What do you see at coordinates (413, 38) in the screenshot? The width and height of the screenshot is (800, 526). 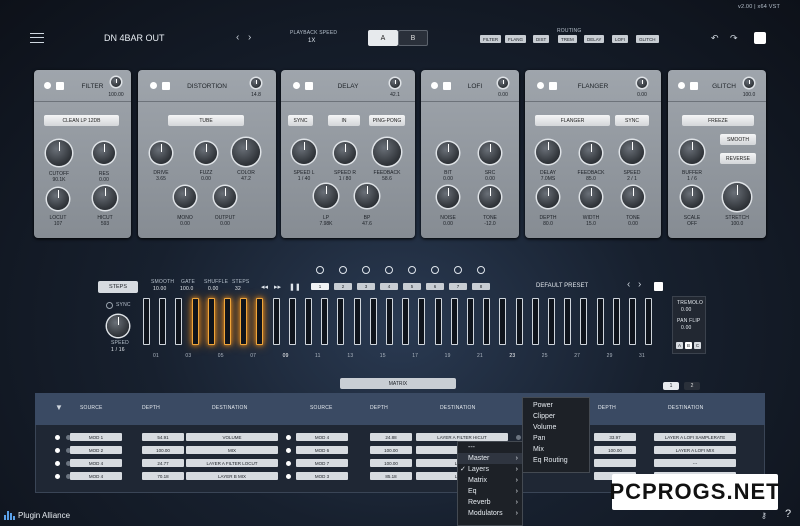 I see `b-button: B` at bounding box center [413, 38].